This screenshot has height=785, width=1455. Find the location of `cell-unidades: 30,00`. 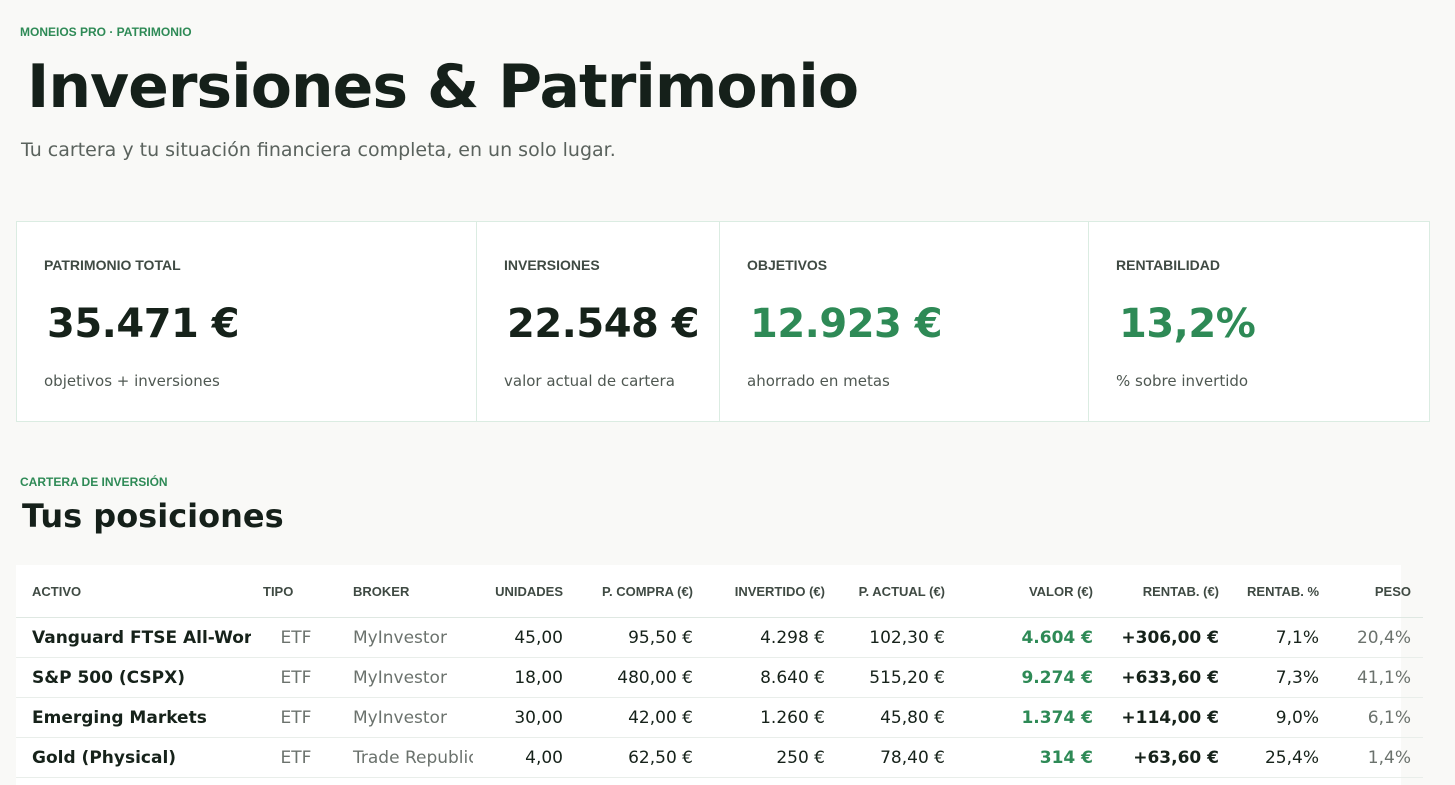

cell-unidades: 30,00 is located at coordinates (524, 717).